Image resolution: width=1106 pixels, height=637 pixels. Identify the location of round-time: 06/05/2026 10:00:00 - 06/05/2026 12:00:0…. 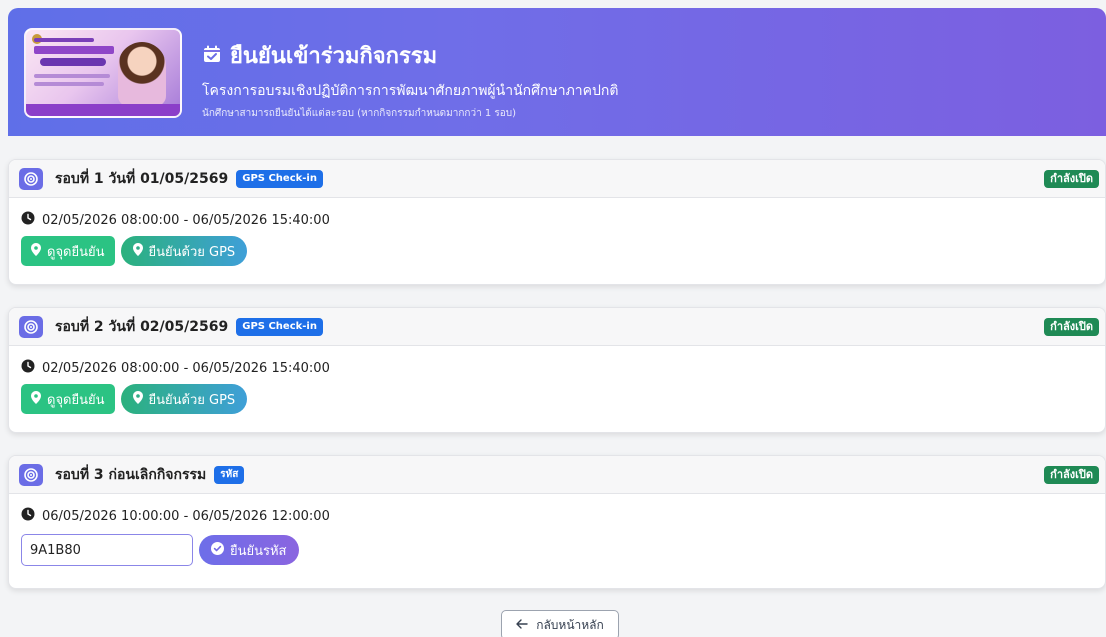
(557, 516).